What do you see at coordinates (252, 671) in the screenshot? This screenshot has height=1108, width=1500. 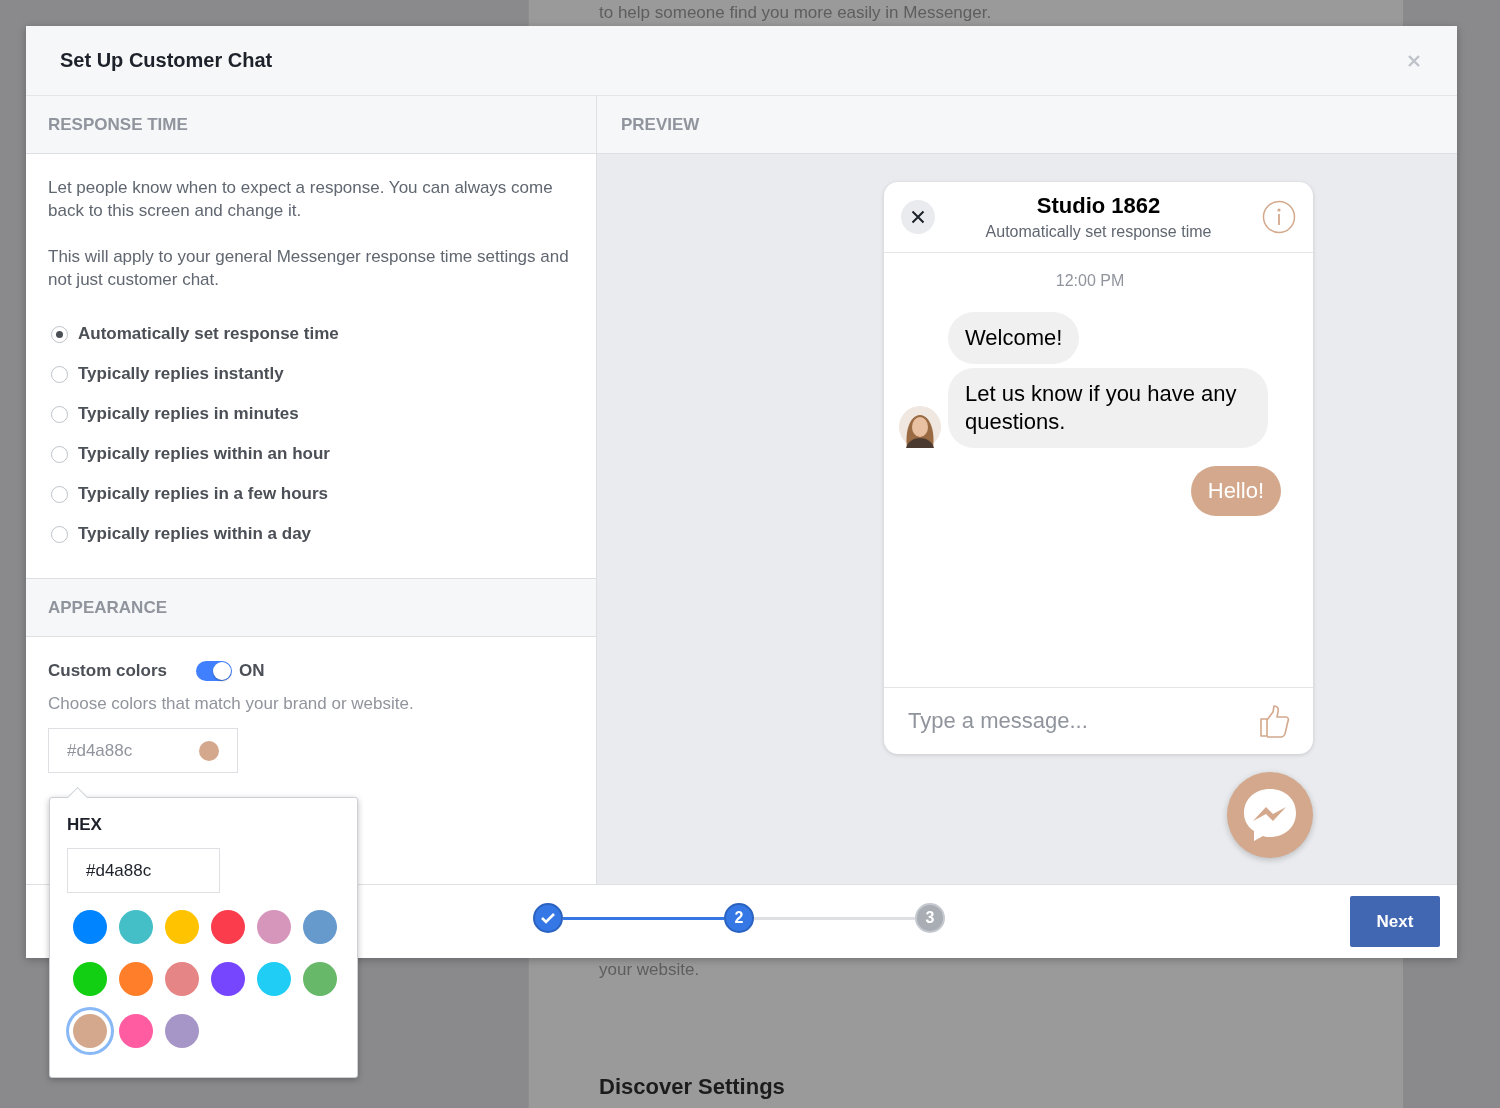 I see `toggle-state-label: ON` at bounding box center [252, 671].